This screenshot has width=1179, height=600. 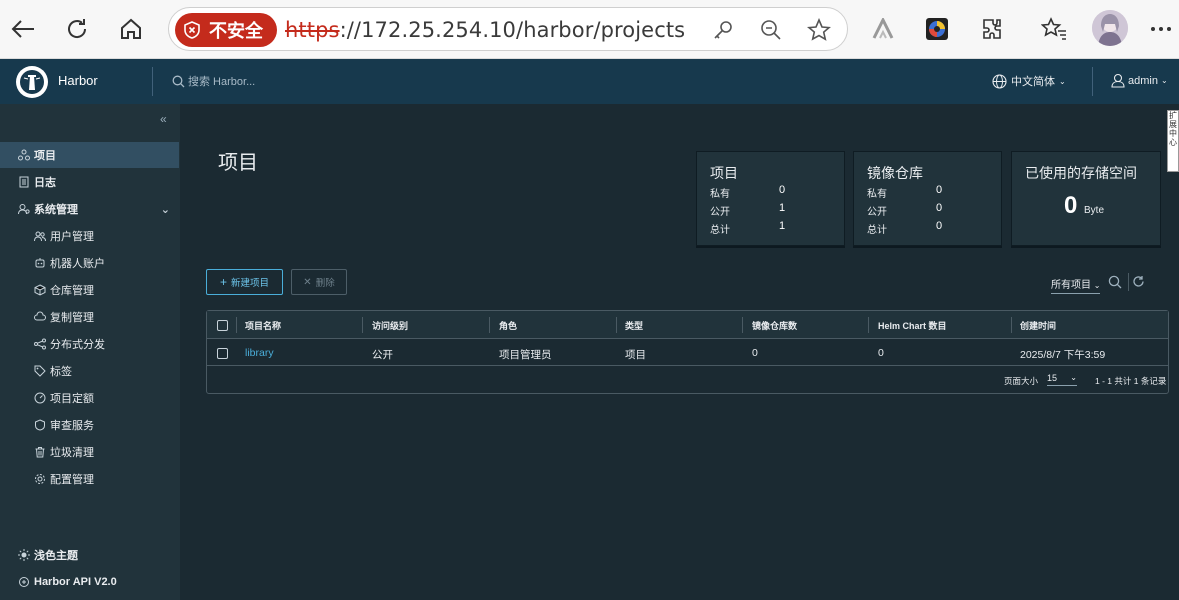 What do you see at coordinates (1161, 29) in the screenshot?
I see `more-menu-icon` at bounding box center [1161, 29].